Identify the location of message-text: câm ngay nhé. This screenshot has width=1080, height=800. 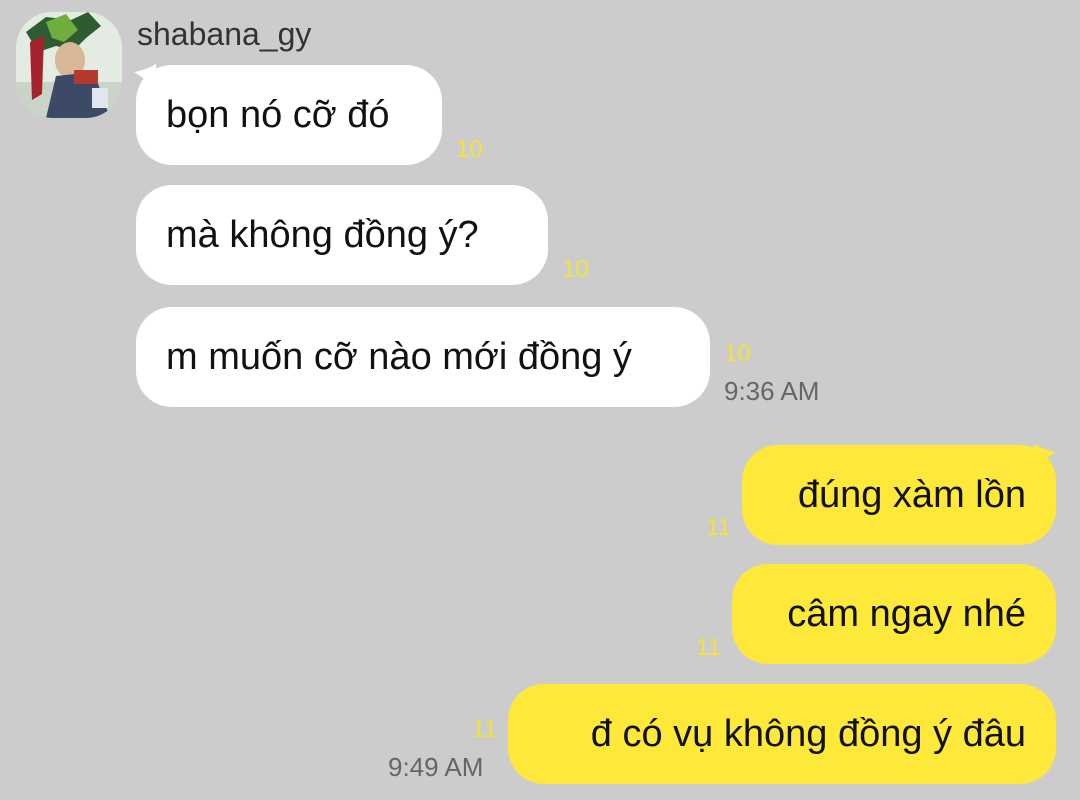
(906, 614).